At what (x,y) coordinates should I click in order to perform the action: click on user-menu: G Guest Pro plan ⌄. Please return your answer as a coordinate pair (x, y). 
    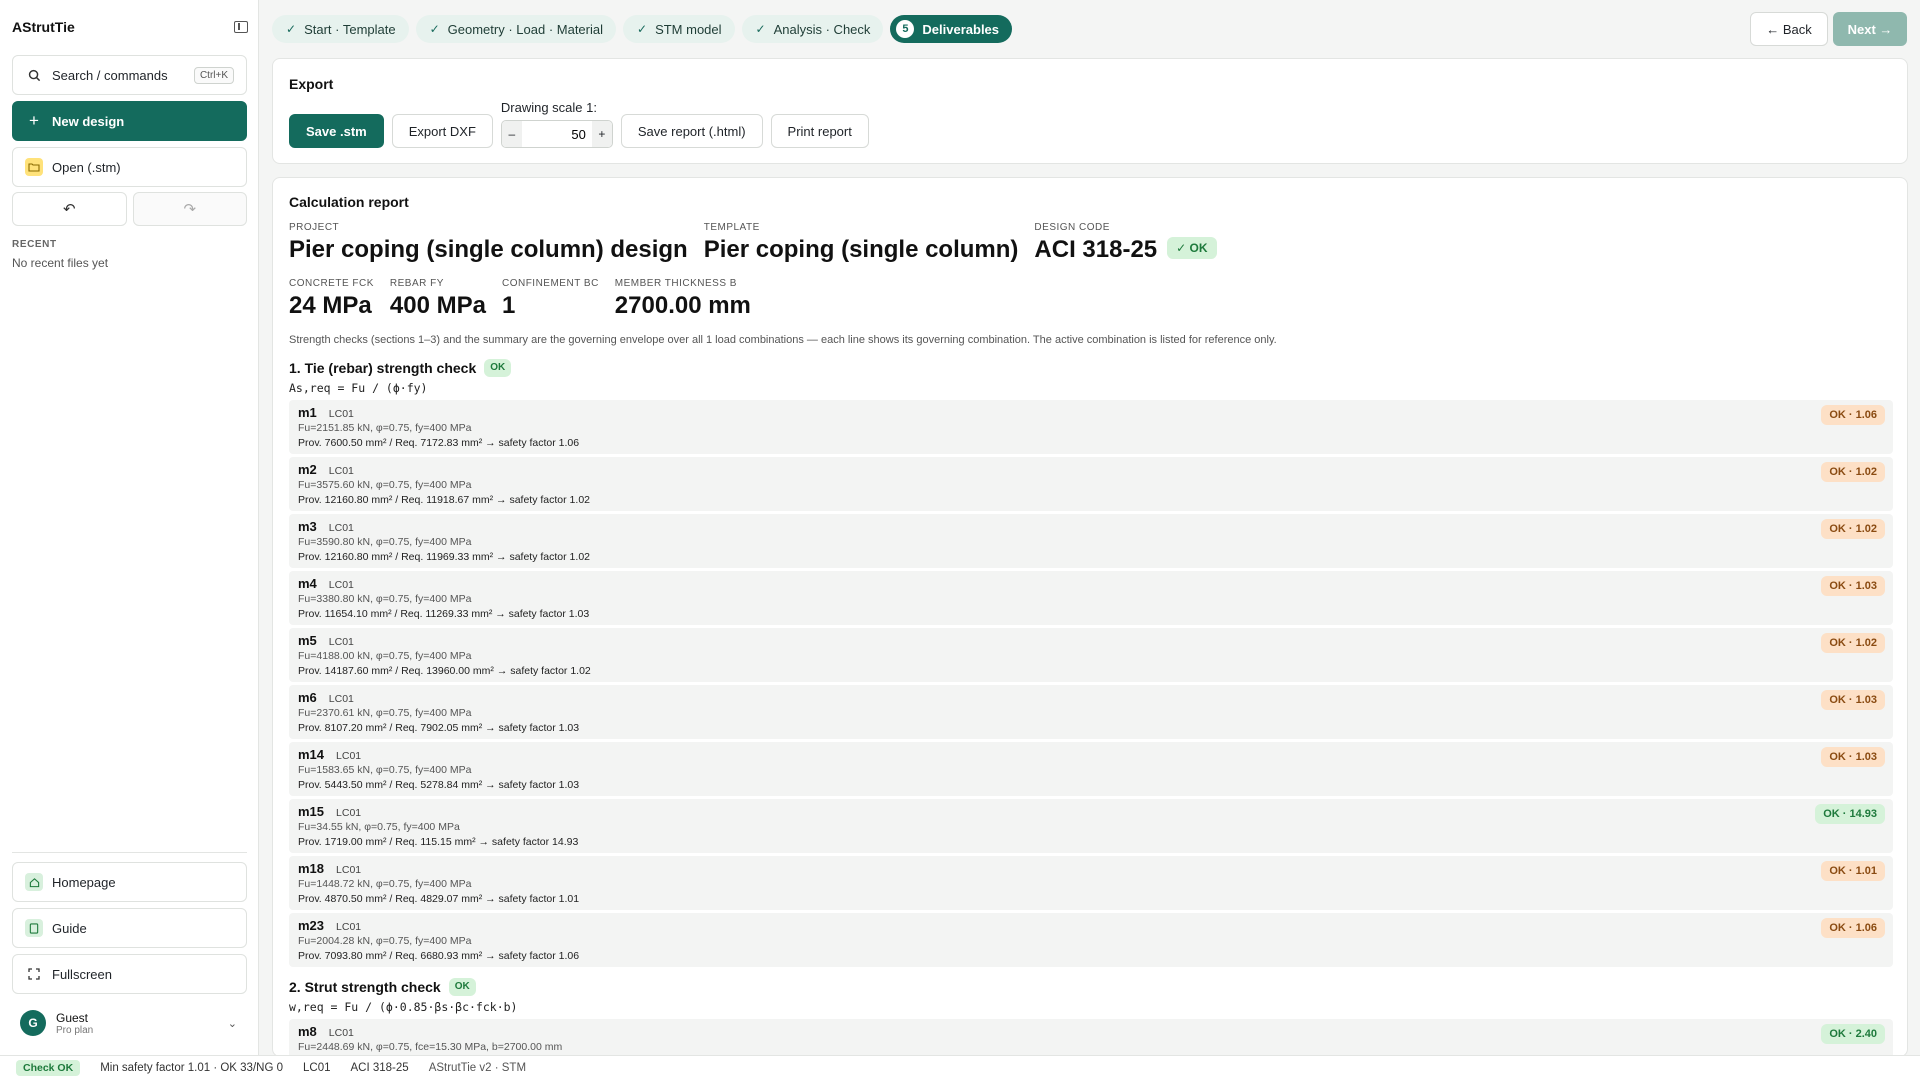
    Looking at the image, I should click on (129, 1023).